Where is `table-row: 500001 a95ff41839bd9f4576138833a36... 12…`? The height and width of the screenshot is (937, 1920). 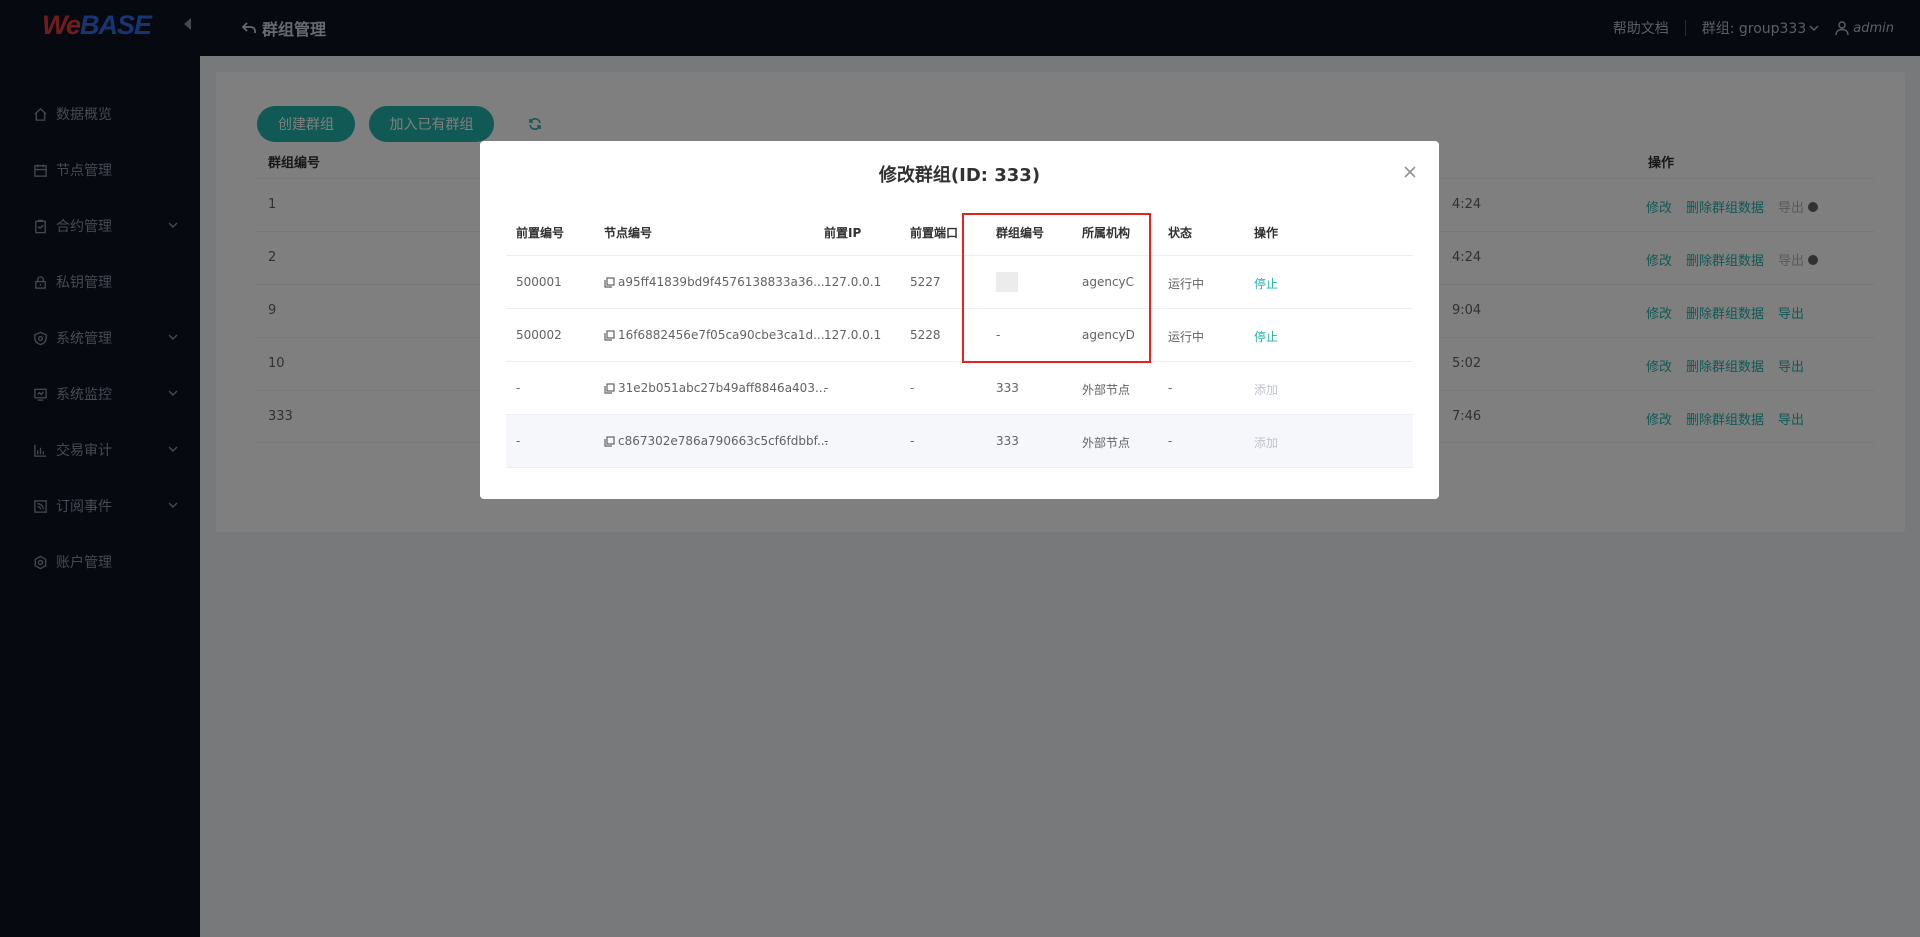 table-row: 500001 a95ff41839bd9f4576138833a36... 12… is located at coordinates (959, 281).